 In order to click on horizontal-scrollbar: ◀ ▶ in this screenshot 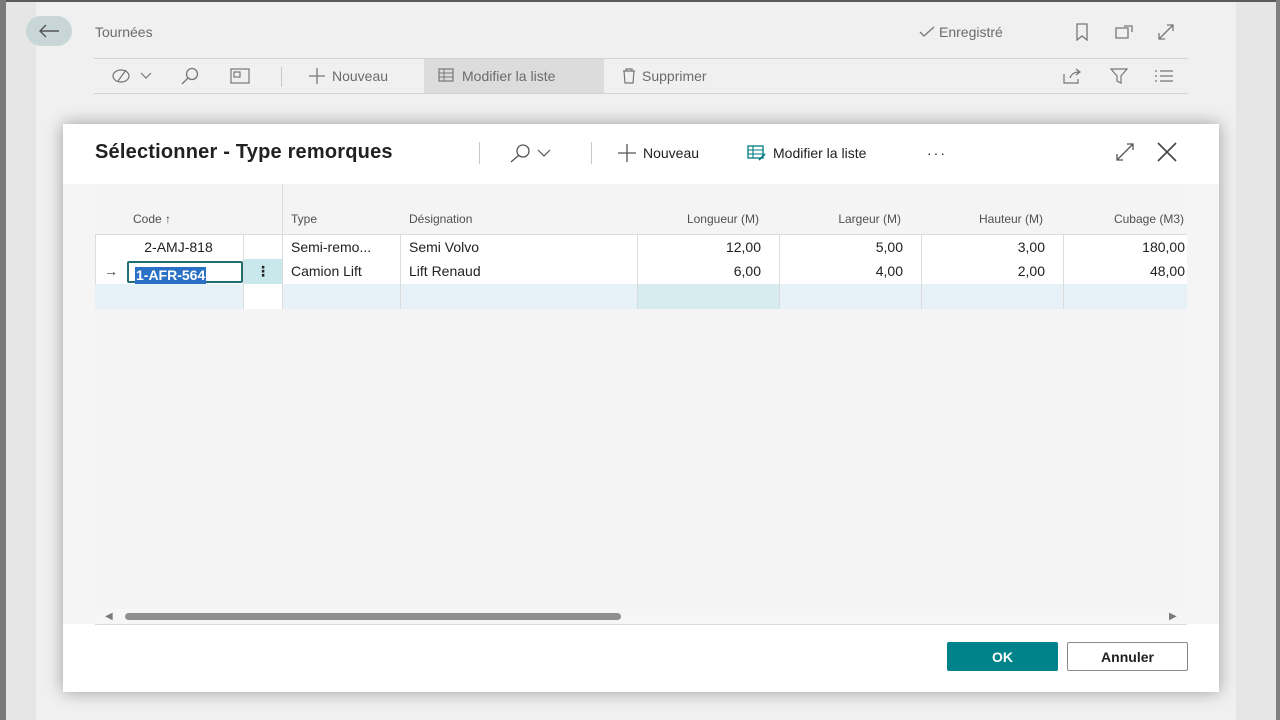, I will do `click(641, 617)`.